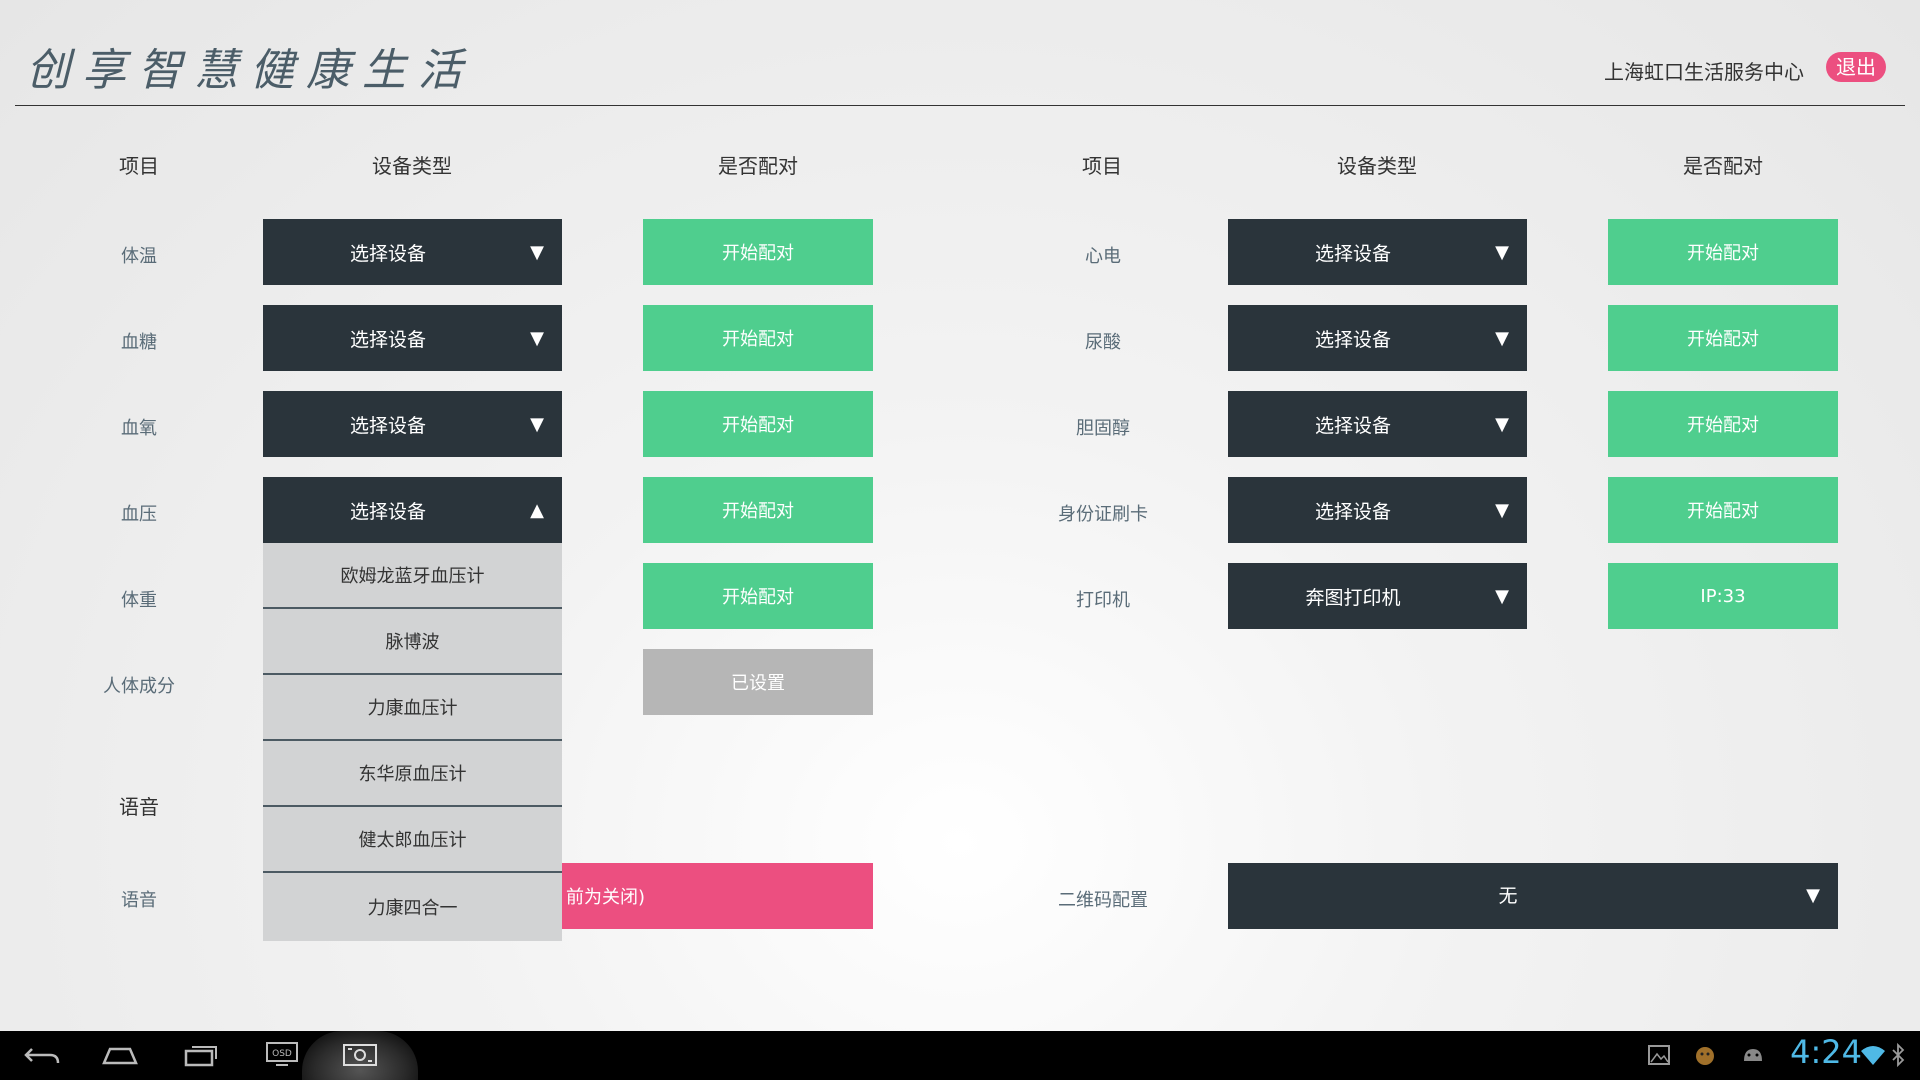 The image size is (1920, 1080). Describe the element at coordinates (1723, 424) in the screenshot. I see `pair-button-cholesterol: 开始配对` at that location.